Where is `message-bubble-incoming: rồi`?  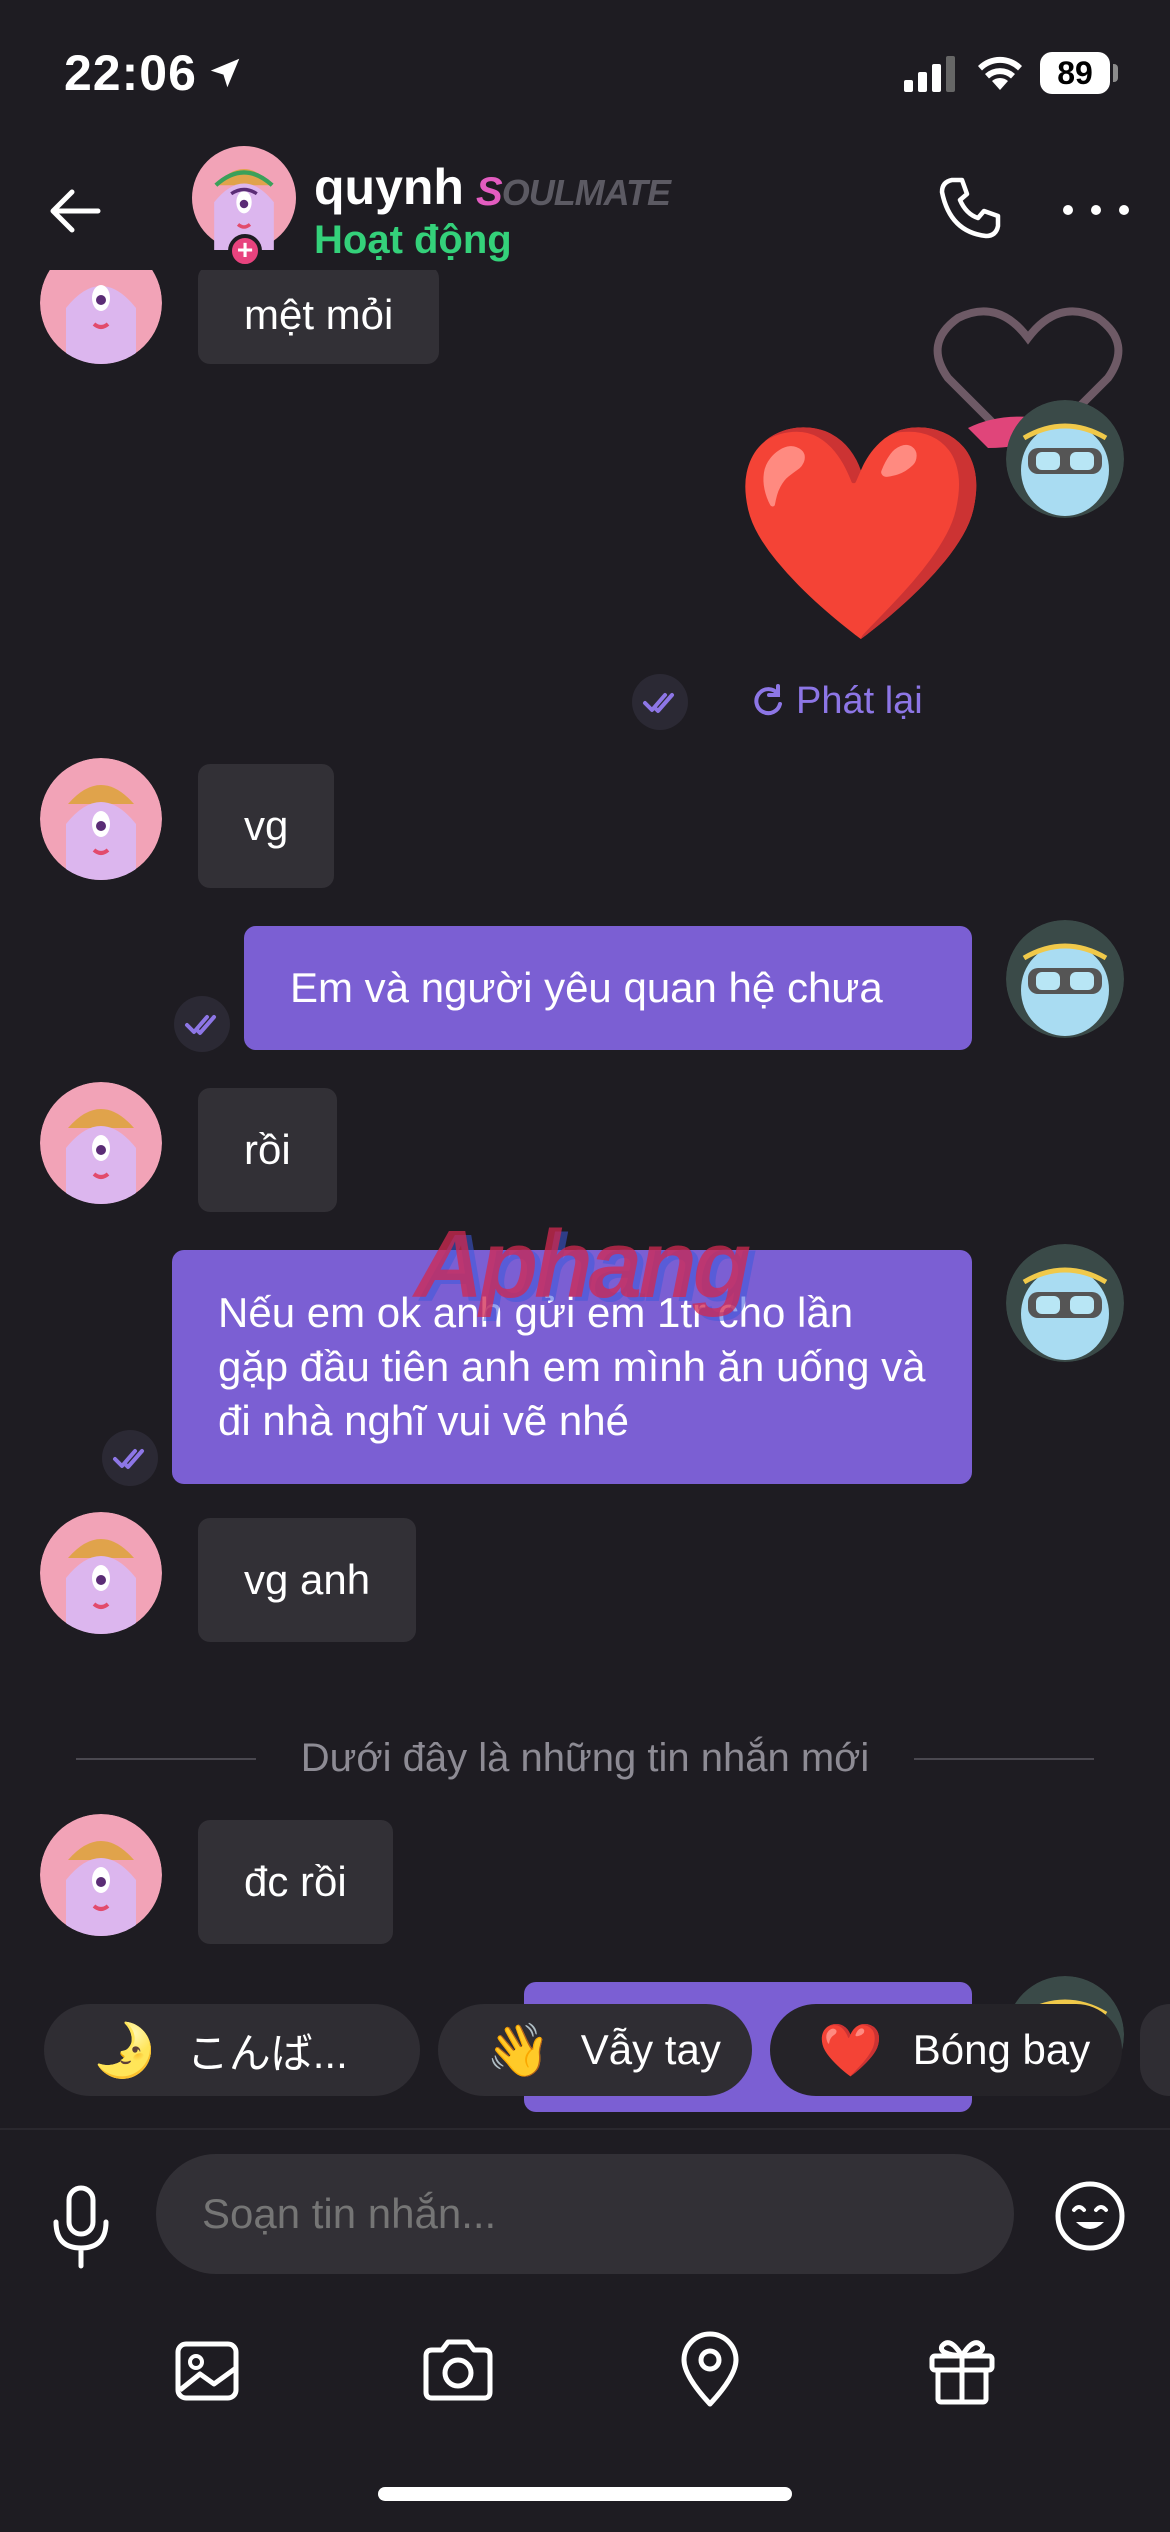 message-bubble-incoming: rồi is located at coordinates (267, 1150).